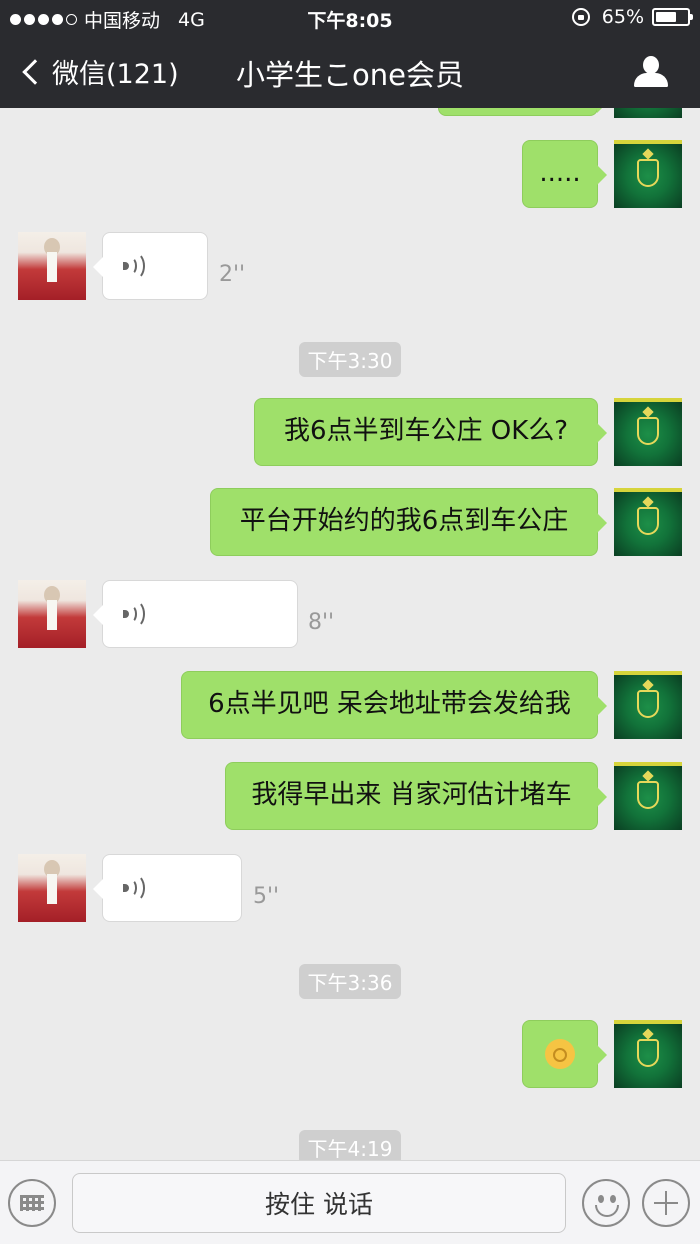 This screenshot has width=700, height=1244. I want to click on message-bubble: 我得早出来 肖家河估计堵车, so click(416, 796).